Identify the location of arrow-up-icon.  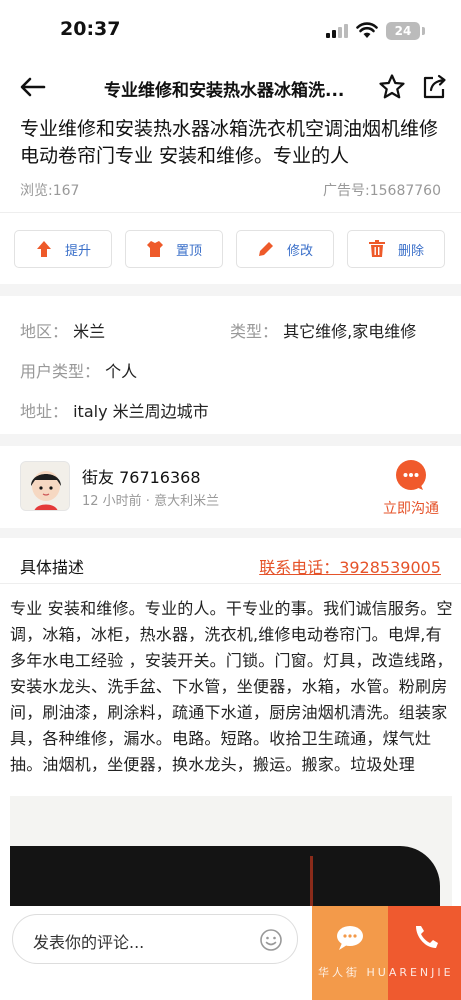
(43, 249).